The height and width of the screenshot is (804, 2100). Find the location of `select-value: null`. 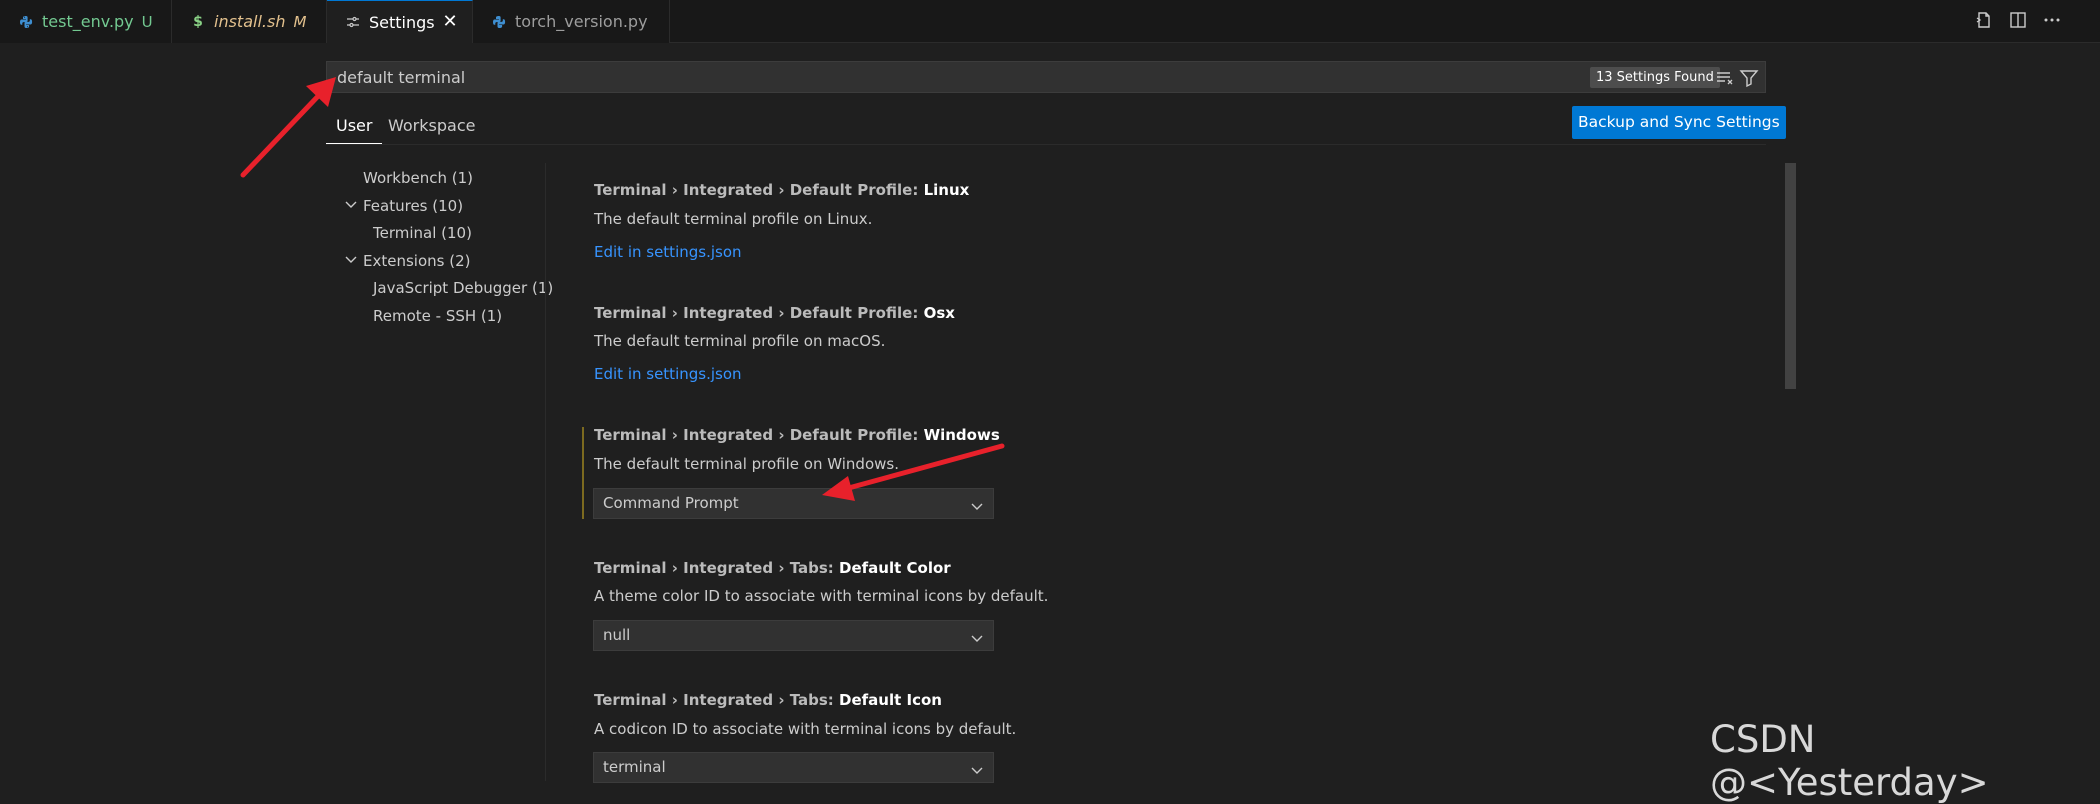

select-value: null is located at coordinates (617, 635).